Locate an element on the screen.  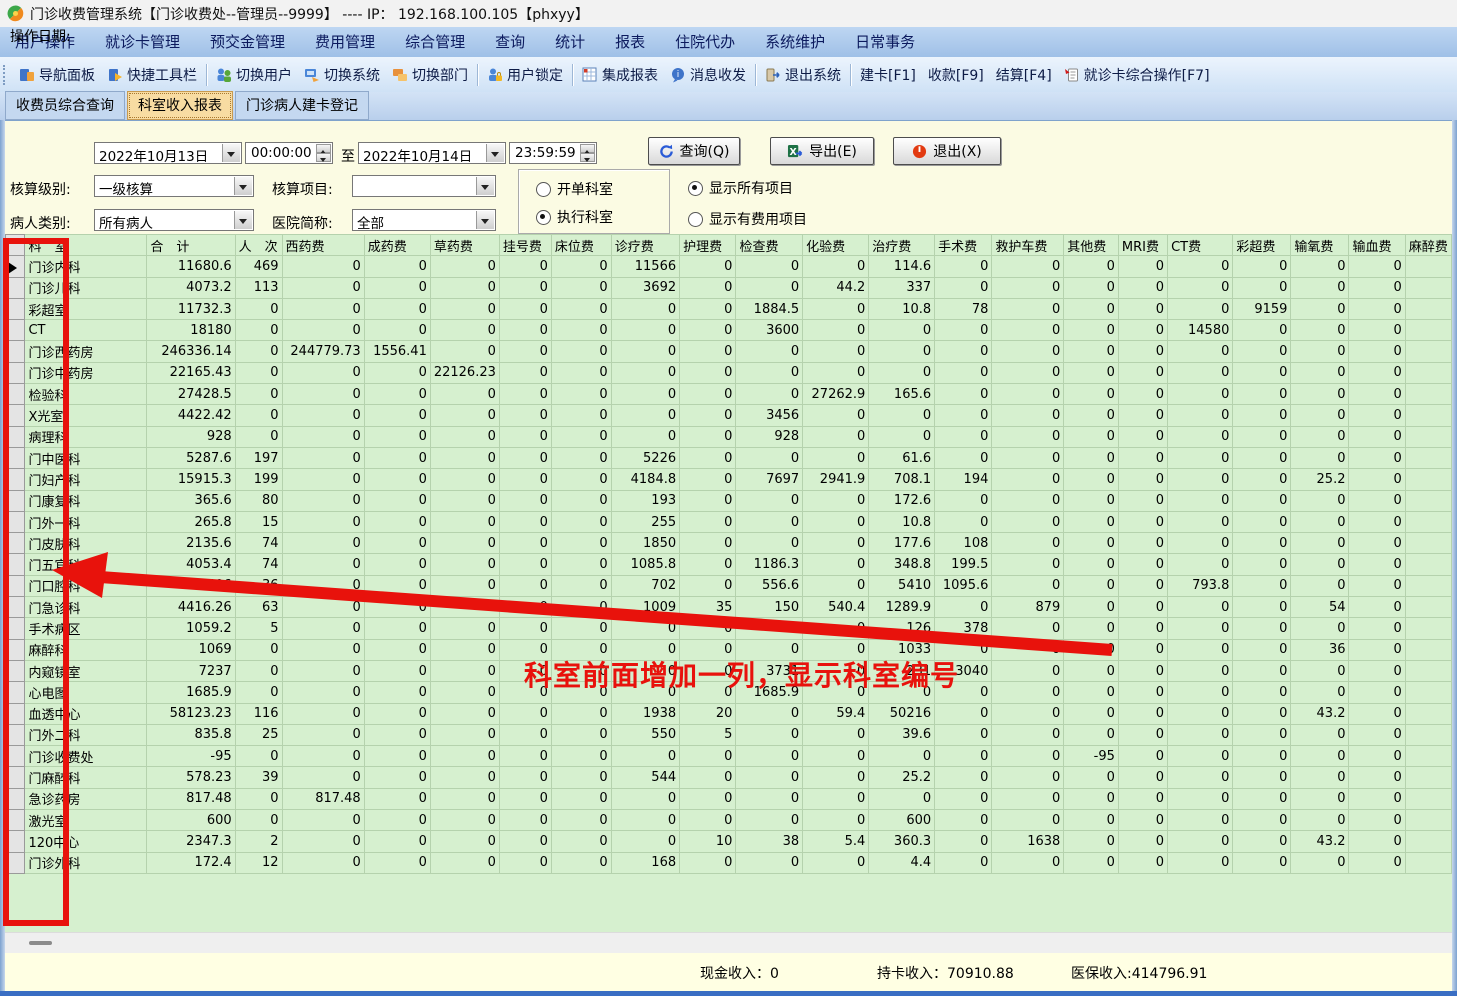
splitter-handle is located at coordinates (40, 943).